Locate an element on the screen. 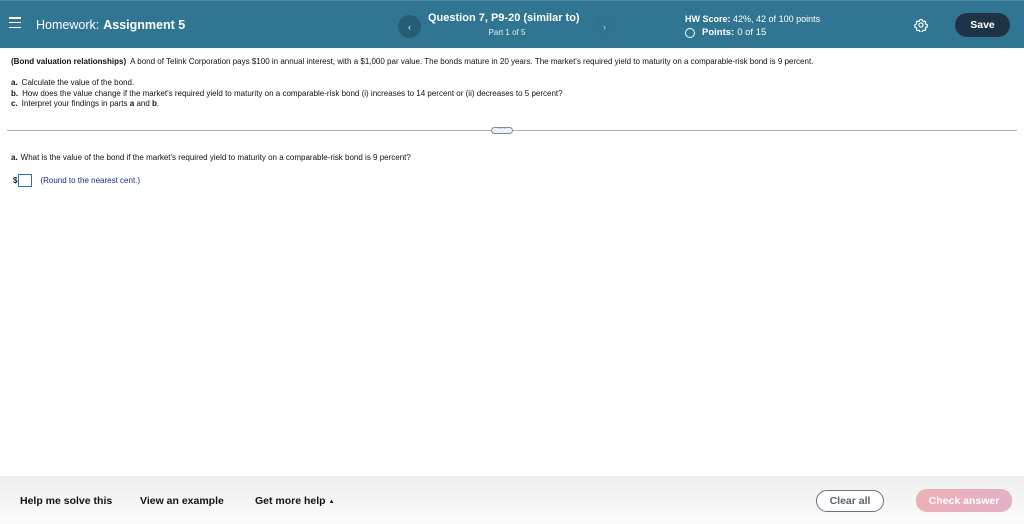 The height and width of the screenshot is (524, 1024). question-label: a. is located at coordinates (14, 157).